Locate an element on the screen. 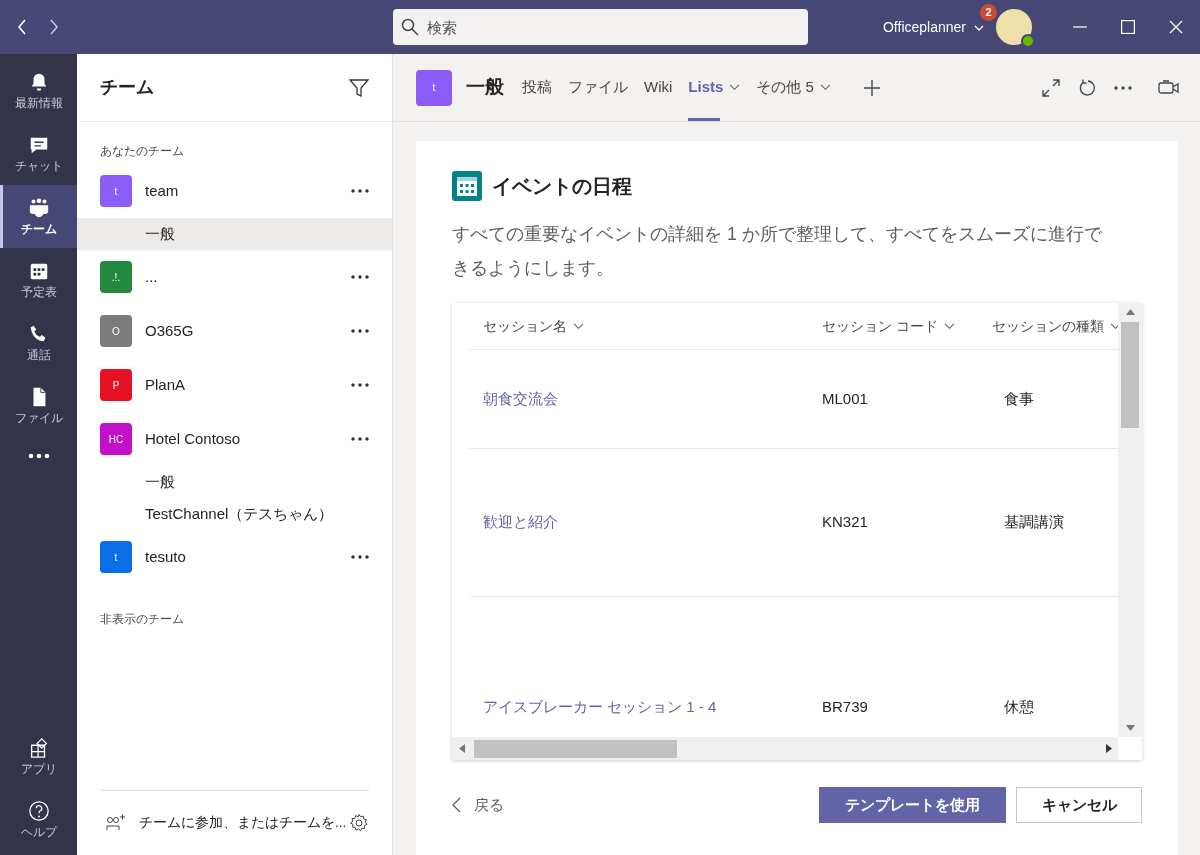  session-link: 朝食交流会 is located at coordinates (638, 399).